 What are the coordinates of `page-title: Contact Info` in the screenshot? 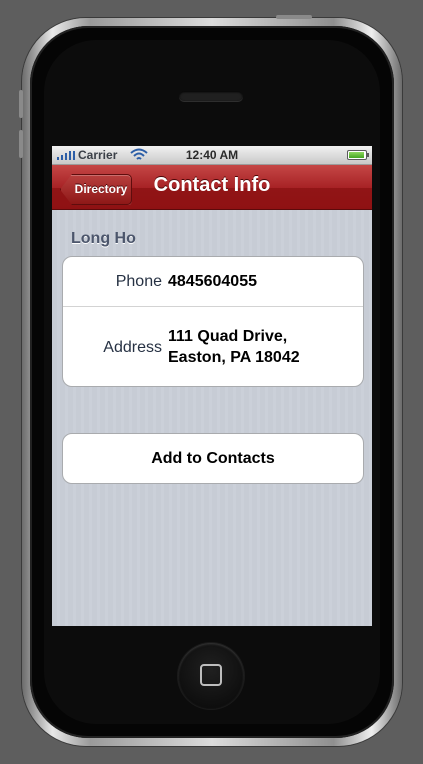 It's located at (212, 185).